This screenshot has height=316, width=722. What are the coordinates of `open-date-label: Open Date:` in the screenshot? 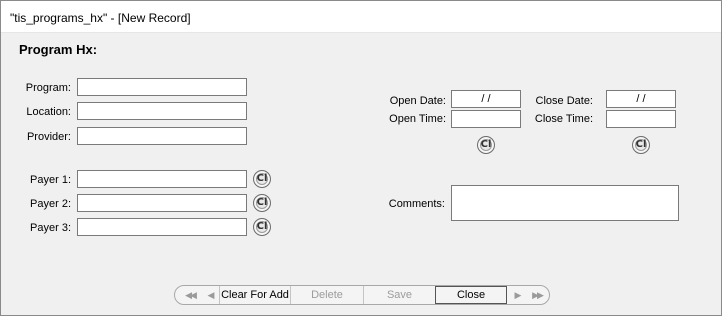 It's located at (417, 101).